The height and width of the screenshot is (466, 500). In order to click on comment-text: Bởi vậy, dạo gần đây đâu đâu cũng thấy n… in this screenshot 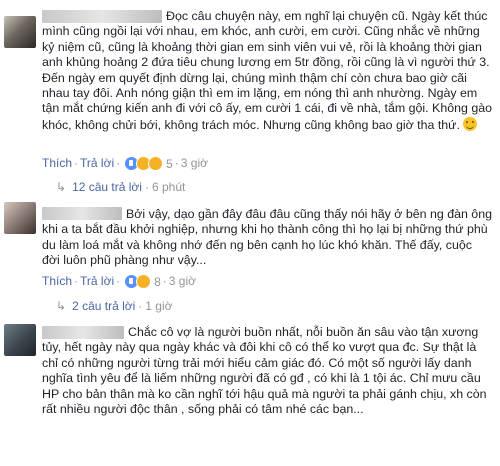, I will do `click(267, 238)`.